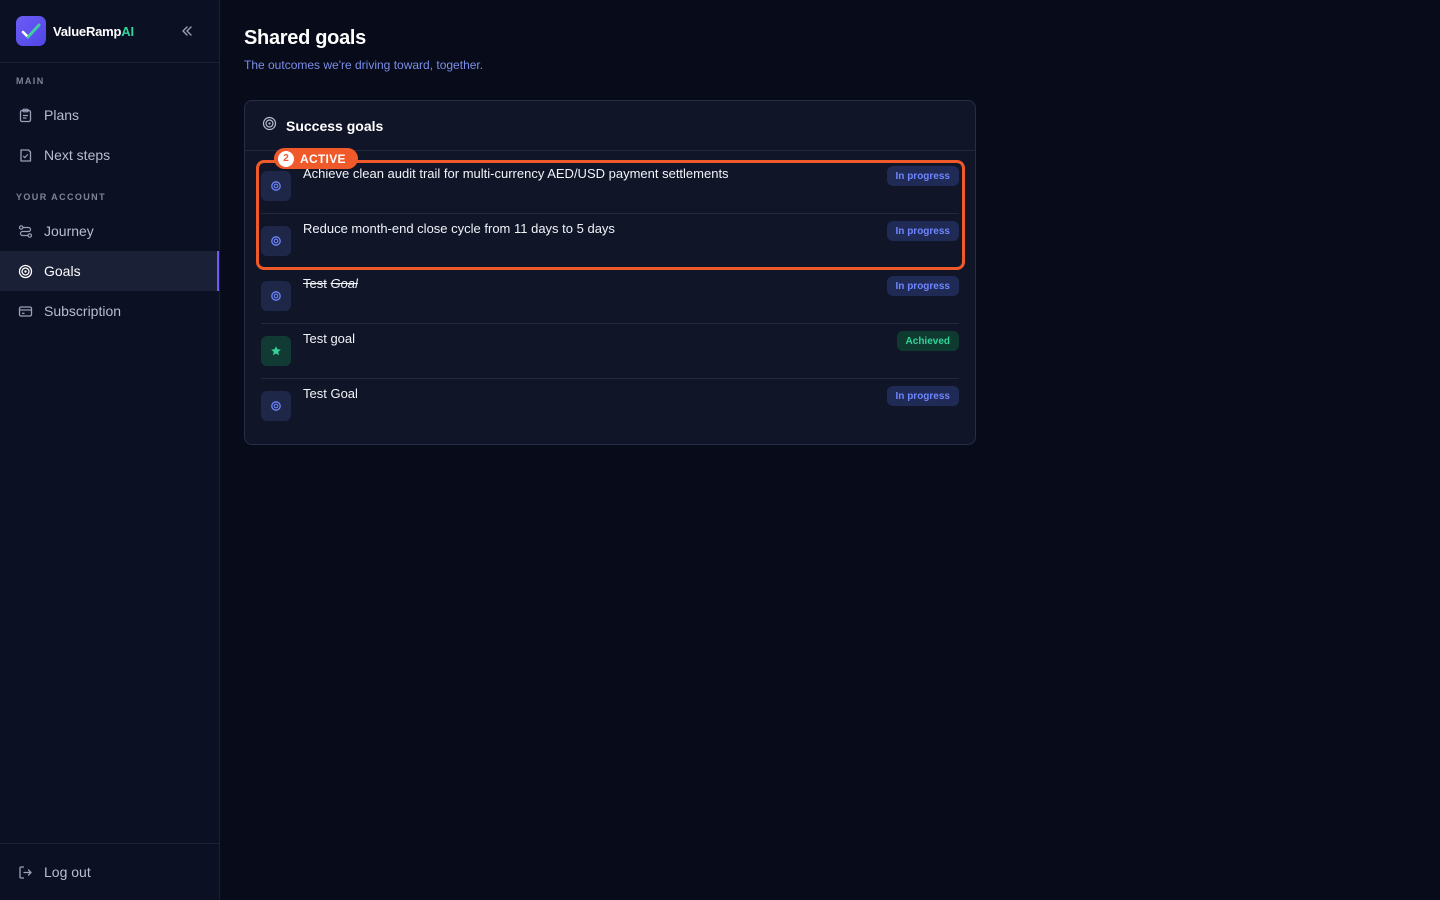  What do you see at coordinates (127, 31) in the screenshot?
I see `brand-suffix: AI` at bounding box center [127, 31].